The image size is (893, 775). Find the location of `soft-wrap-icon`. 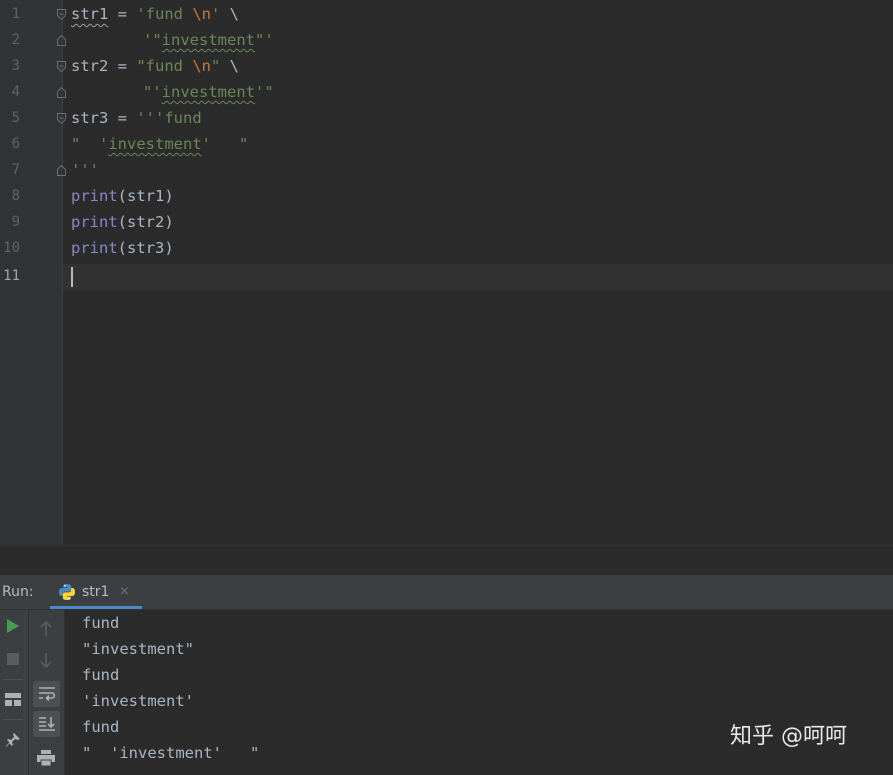

soft-wrap-icon is located at coordinates (46, 694).